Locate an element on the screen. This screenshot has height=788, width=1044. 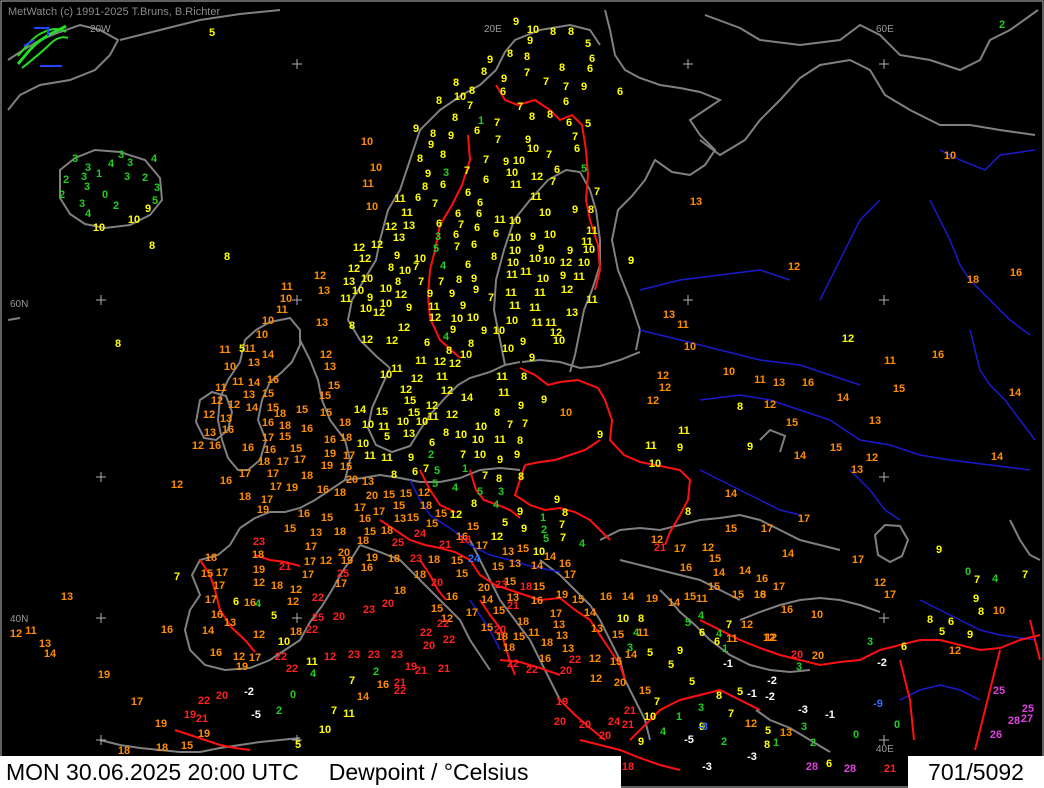
station-value: 4 is located at coordinates (636, 633).